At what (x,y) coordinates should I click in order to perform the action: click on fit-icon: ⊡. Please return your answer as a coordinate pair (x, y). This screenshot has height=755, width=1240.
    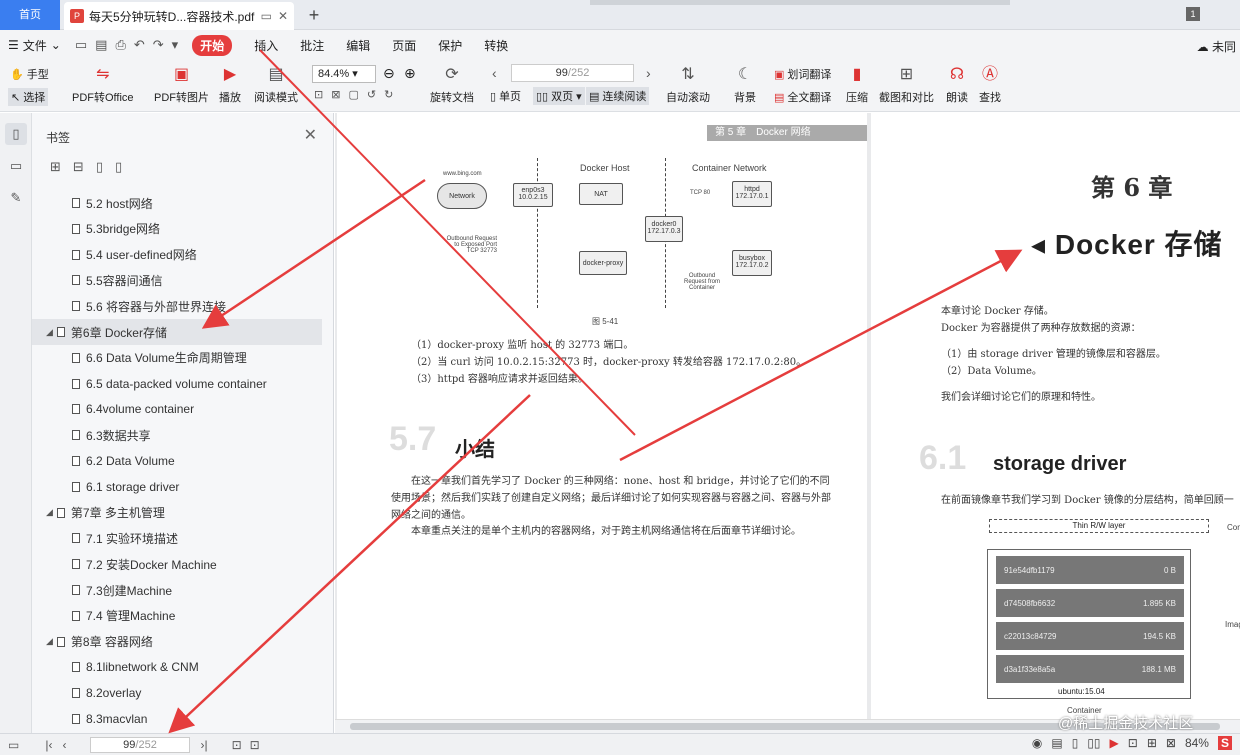
    Looking at the image, I should click on (1133, 743).